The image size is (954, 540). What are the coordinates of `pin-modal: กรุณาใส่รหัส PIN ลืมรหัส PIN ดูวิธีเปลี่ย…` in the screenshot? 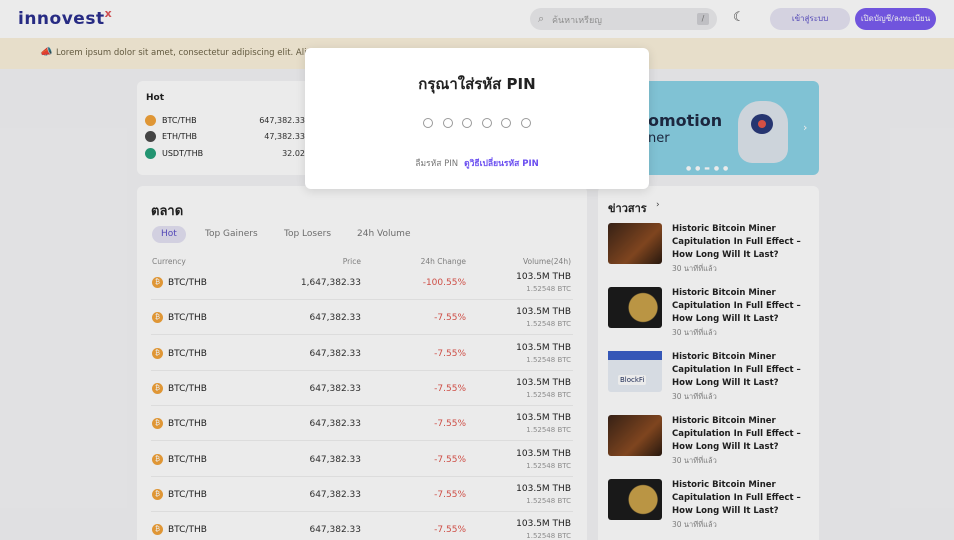 It's located at (477, 118).